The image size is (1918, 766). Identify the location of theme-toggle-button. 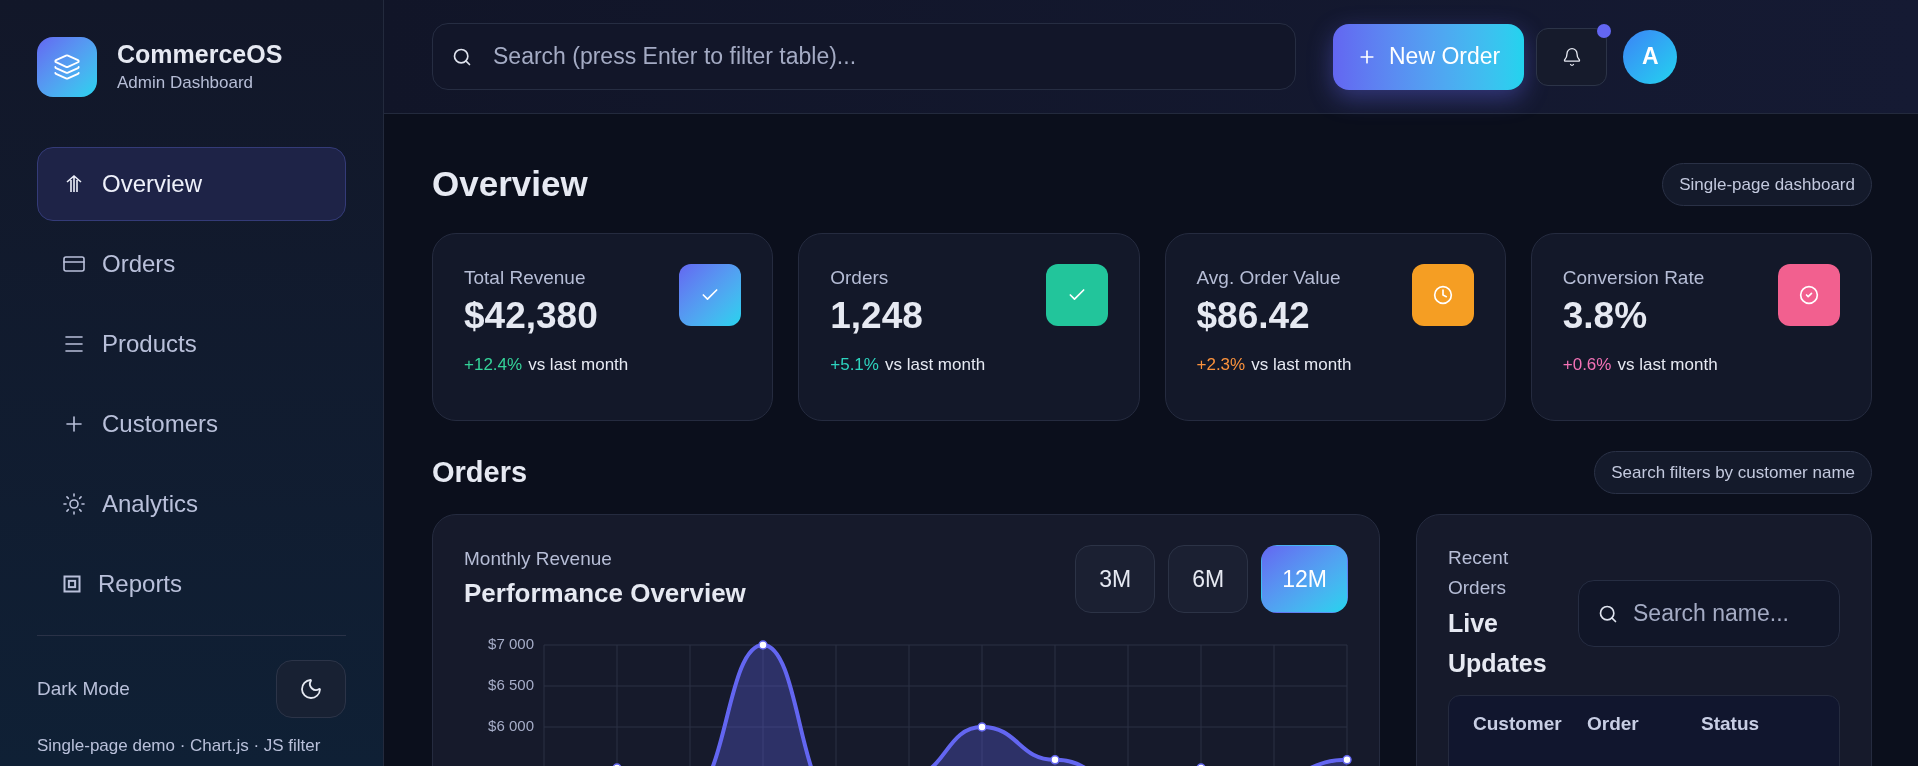
(311, 689).